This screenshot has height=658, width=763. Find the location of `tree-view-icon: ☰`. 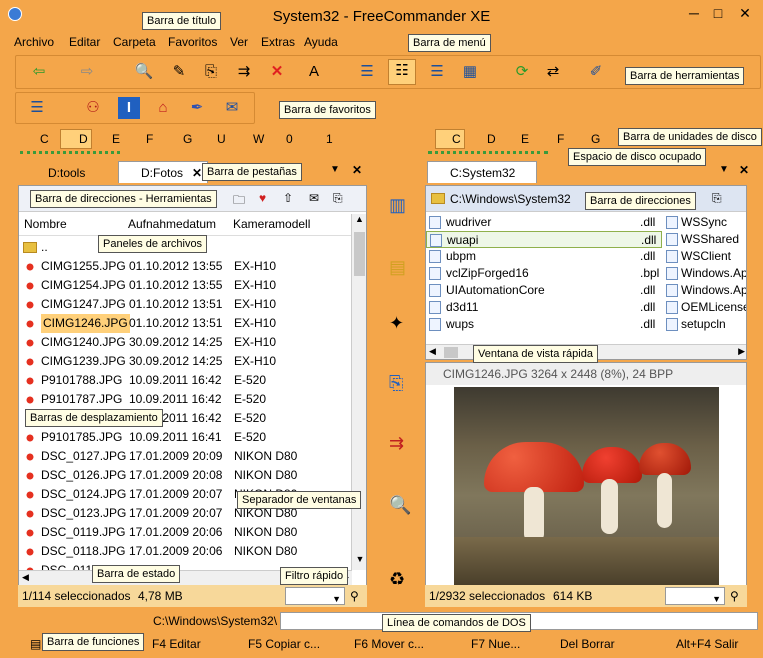

tree-view-icon: ☰ is located at coordinates (367, 72).